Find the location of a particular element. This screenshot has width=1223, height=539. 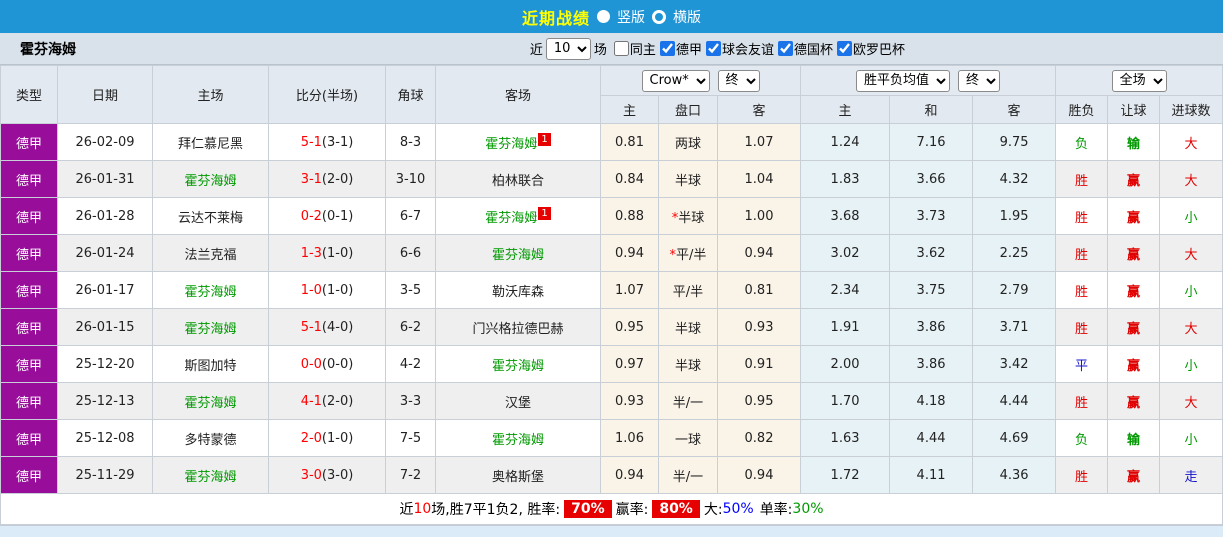

date-cell: 26-01-31 is located at coordinates (105, 179).